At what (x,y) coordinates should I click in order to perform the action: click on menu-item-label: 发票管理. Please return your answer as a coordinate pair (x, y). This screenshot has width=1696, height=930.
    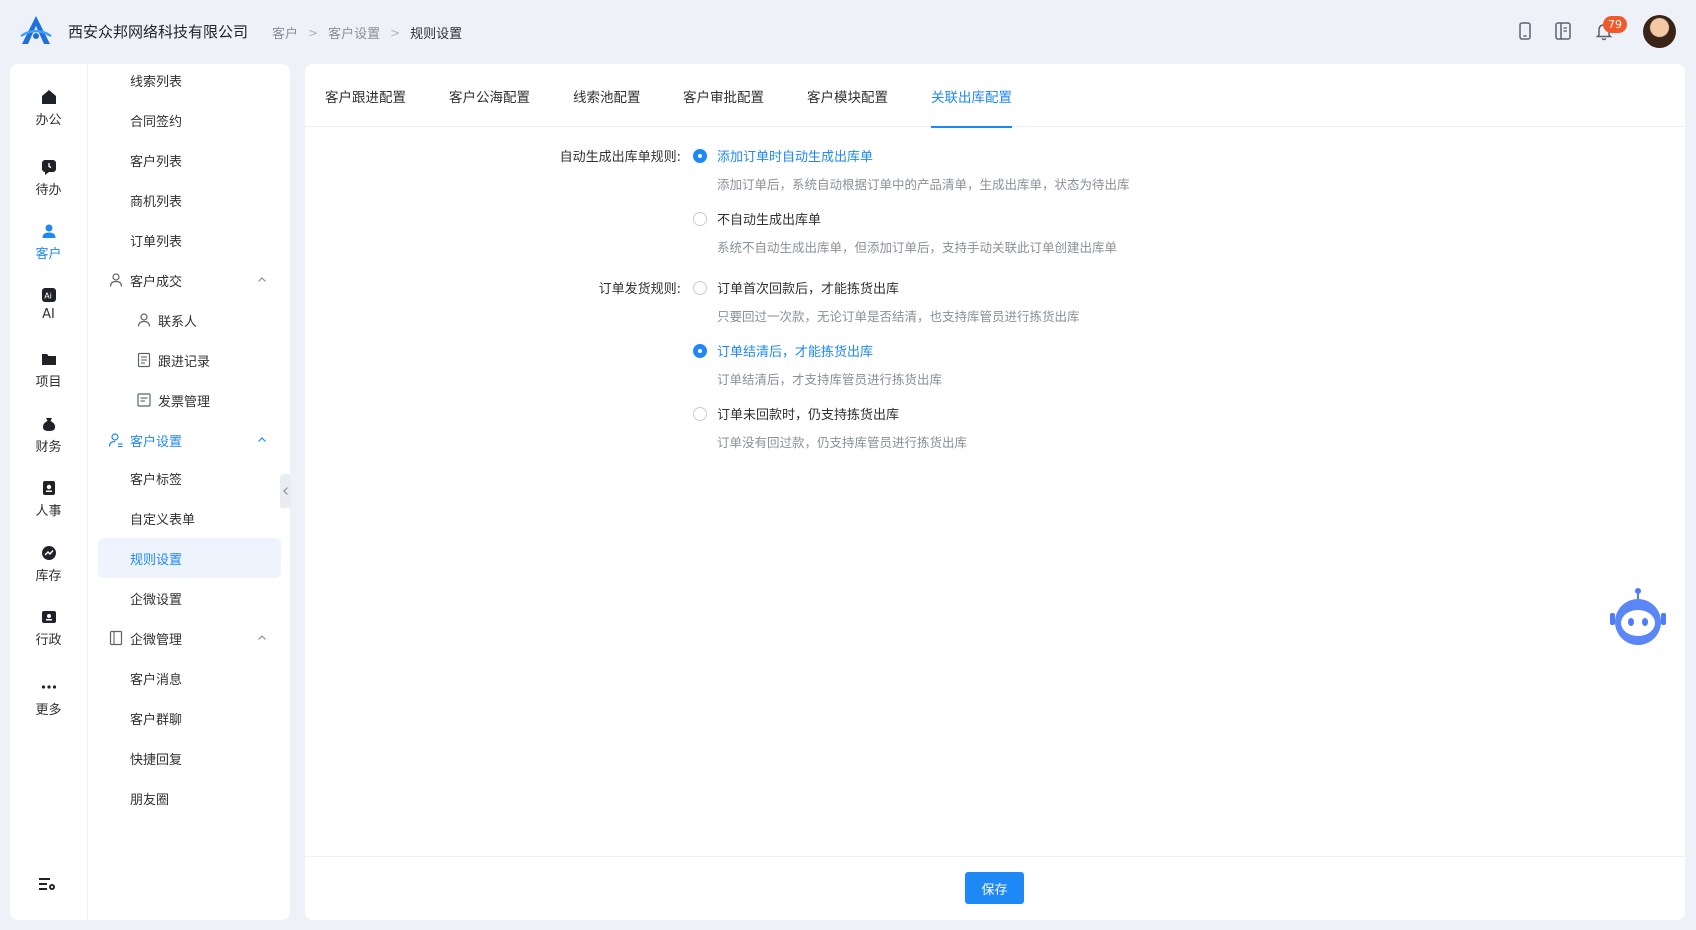
    Looking at the image, I should click on (184, 402).